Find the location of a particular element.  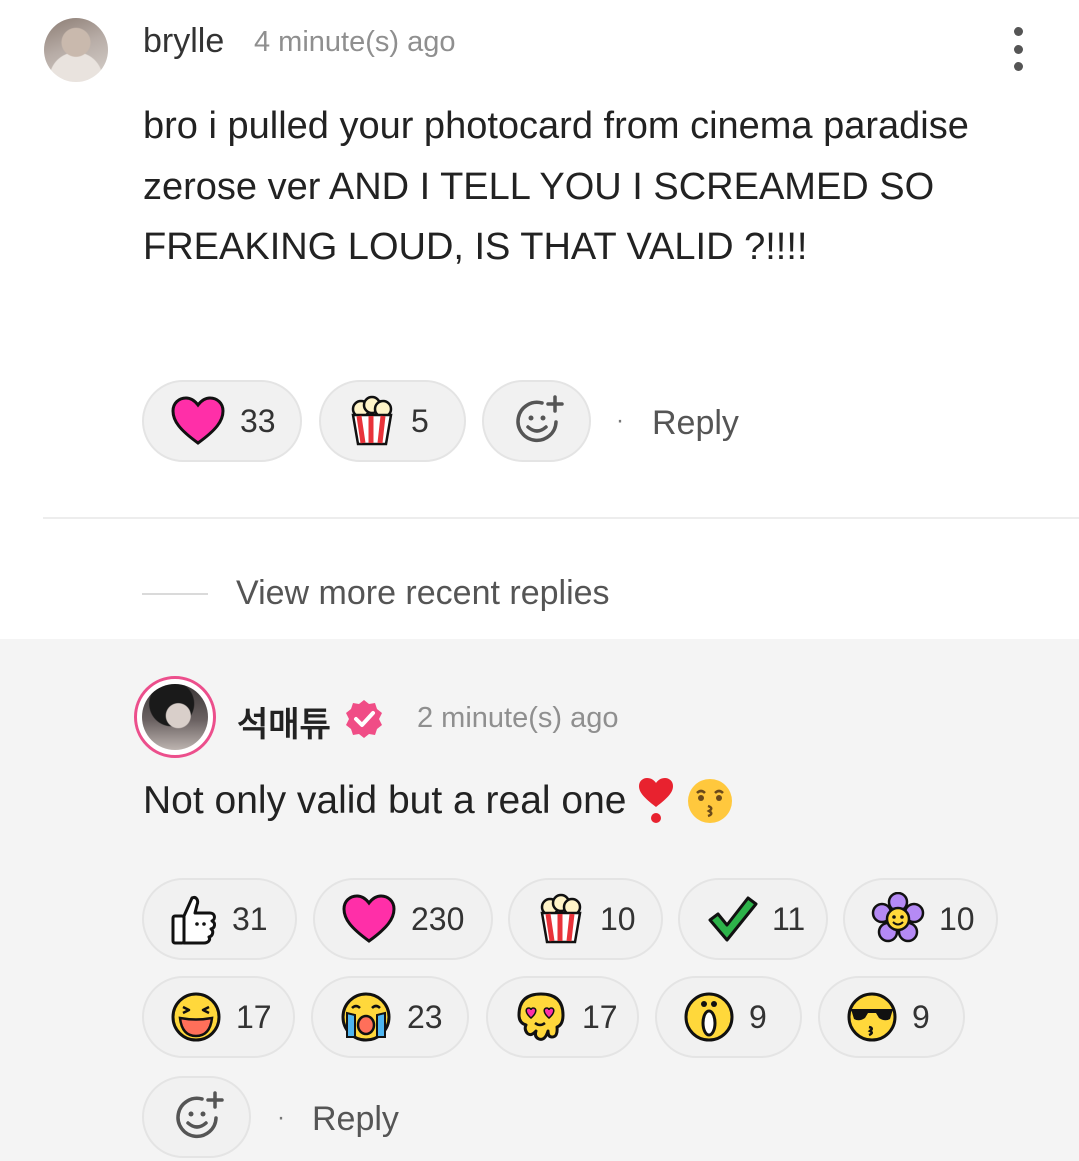

reply-username: 석매튜 is located at coordinates (284, 721).